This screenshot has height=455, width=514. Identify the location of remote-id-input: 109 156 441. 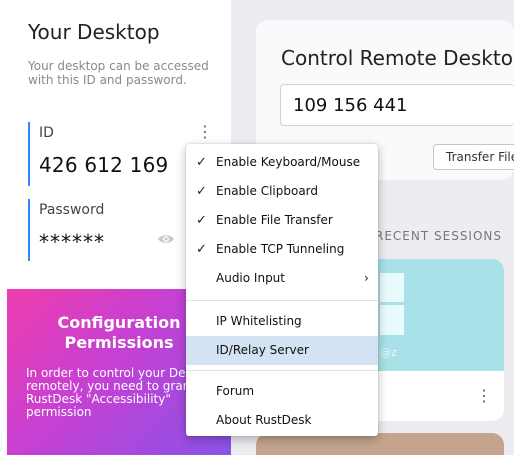
(397, 105).